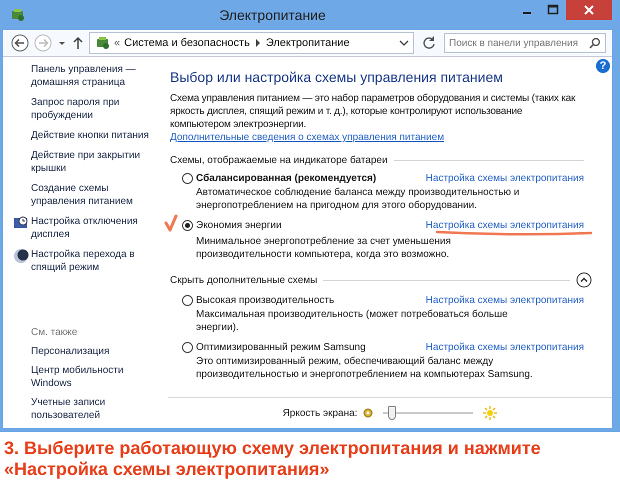 The image size is (620, 490). Describe the element at coordinates (595, 43) in the screenshot. I see `search-icon` at that location.